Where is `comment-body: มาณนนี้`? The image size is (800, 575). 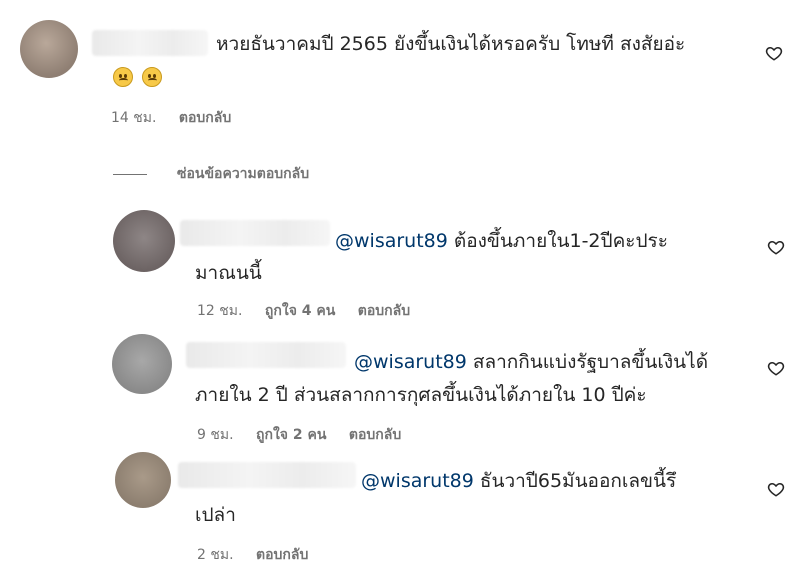
comment-body: มาณนนี้ is located at coordinates (228, 273).